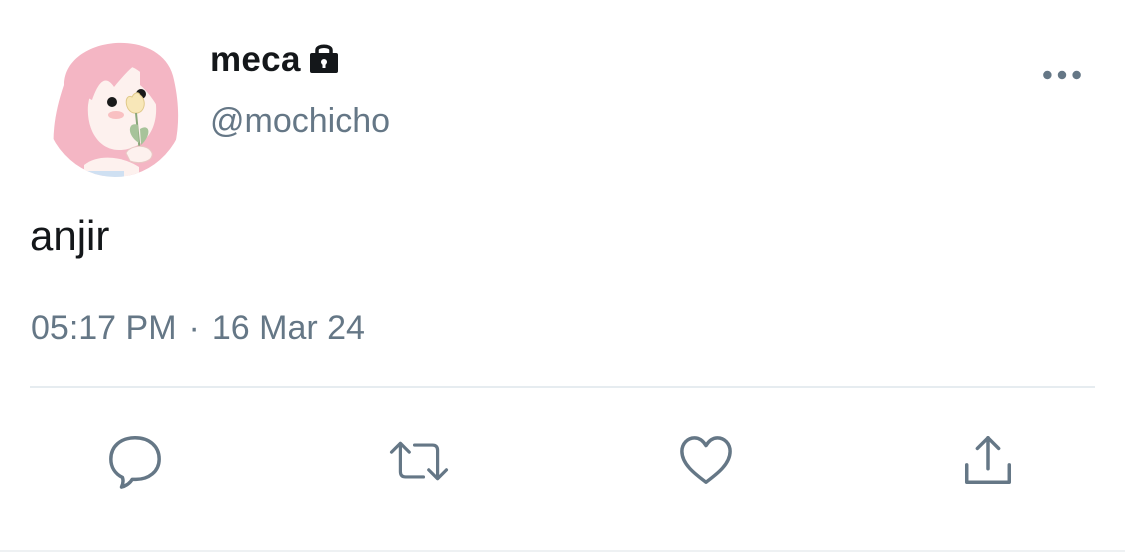 The height and width of the screenshot is (552, 1125). I want to click on tweet-timestamp: 05:17 PM · 16 Mar 24, so click(198, 328).